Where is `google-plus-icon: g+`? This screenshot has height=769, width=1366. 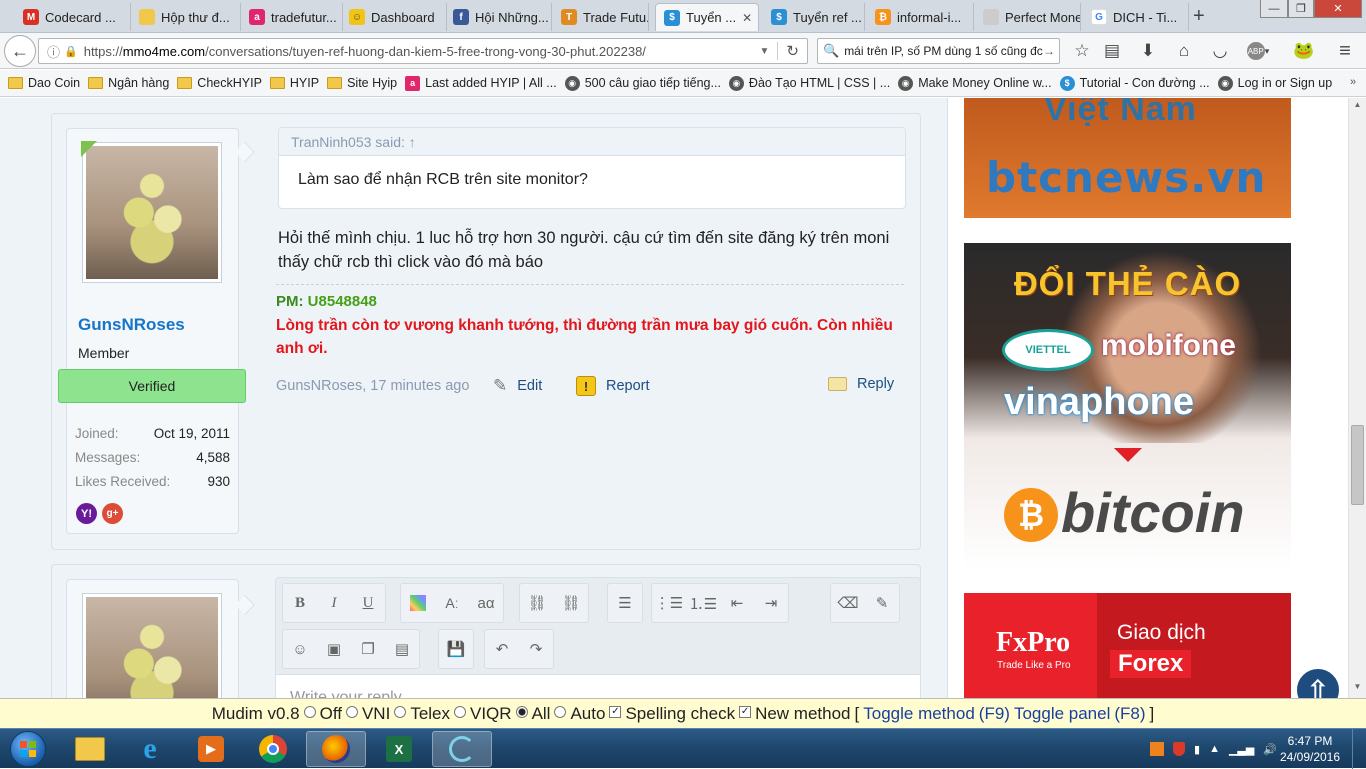 google-plus-icon: g+ is located at coordinates (112, 513).